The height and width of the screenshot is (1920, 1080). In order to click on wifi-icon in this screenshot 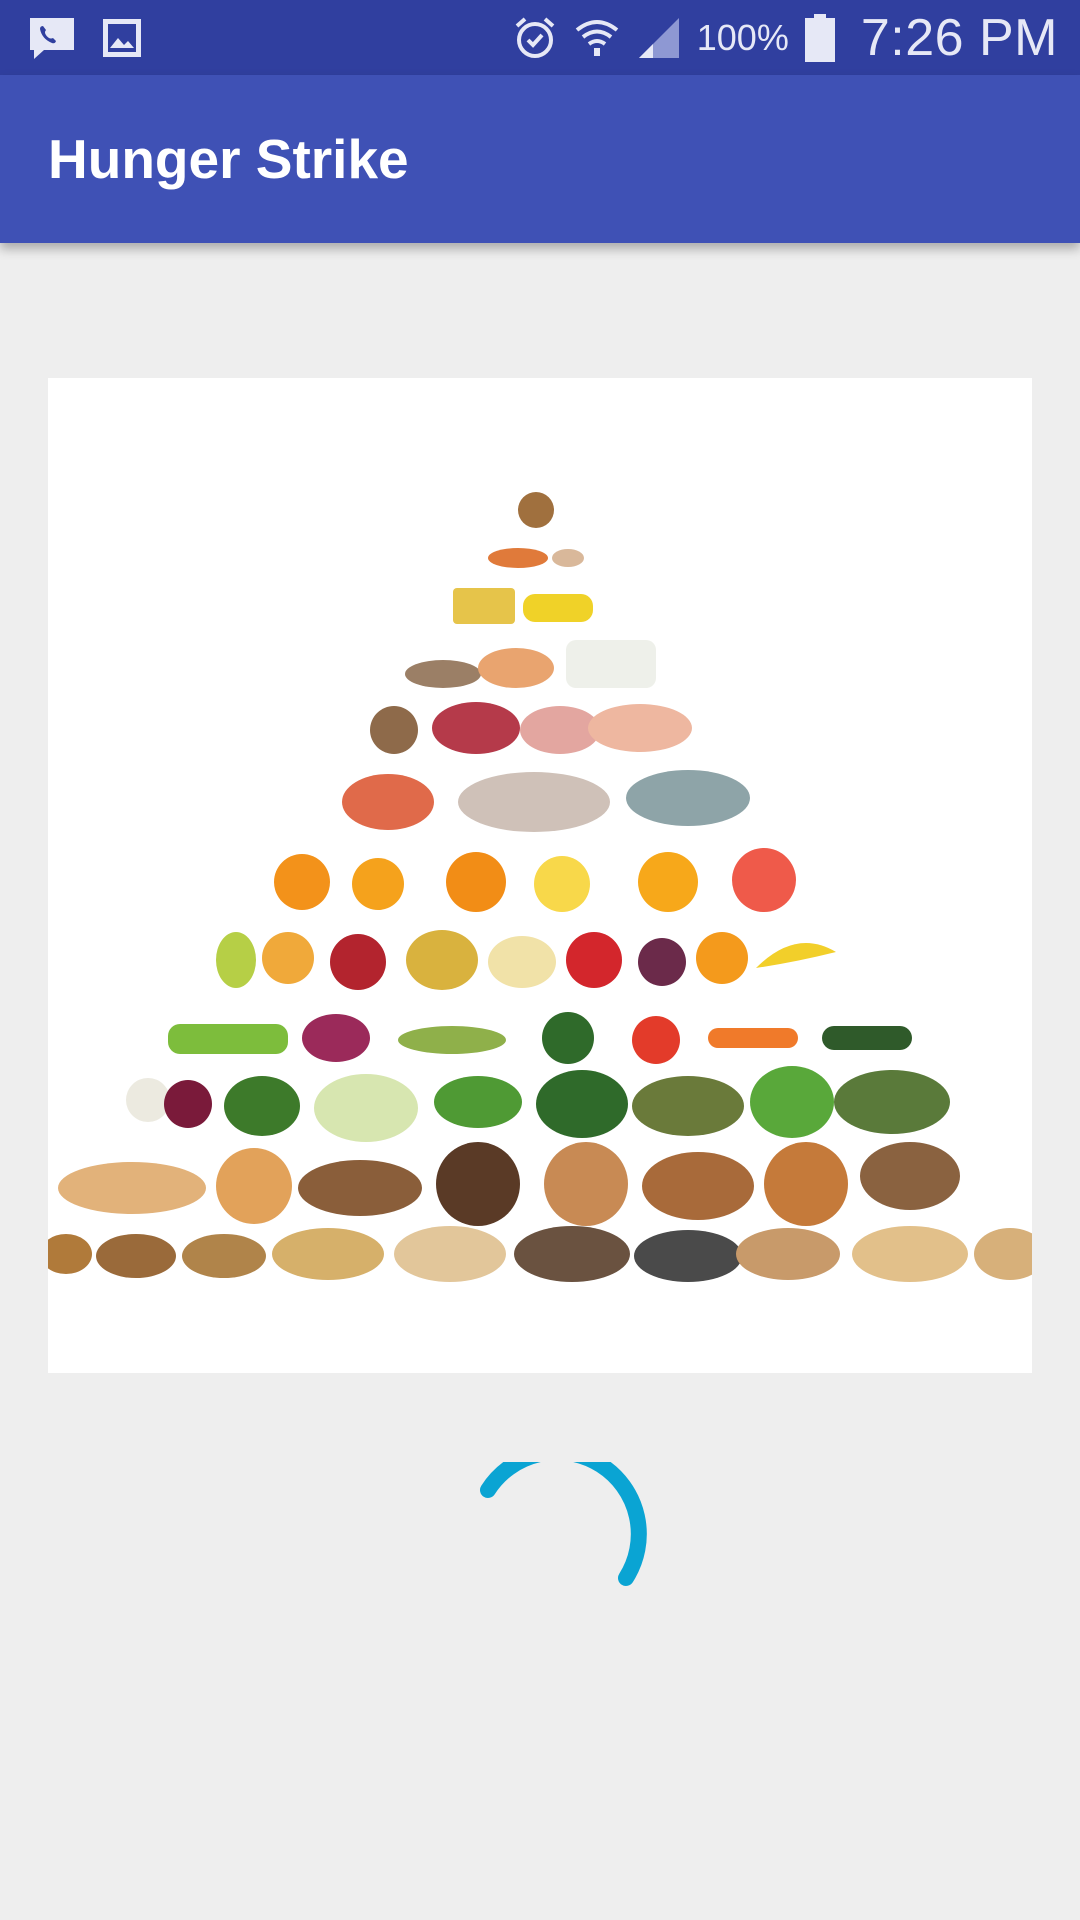, I will do `click(597, 37)`.